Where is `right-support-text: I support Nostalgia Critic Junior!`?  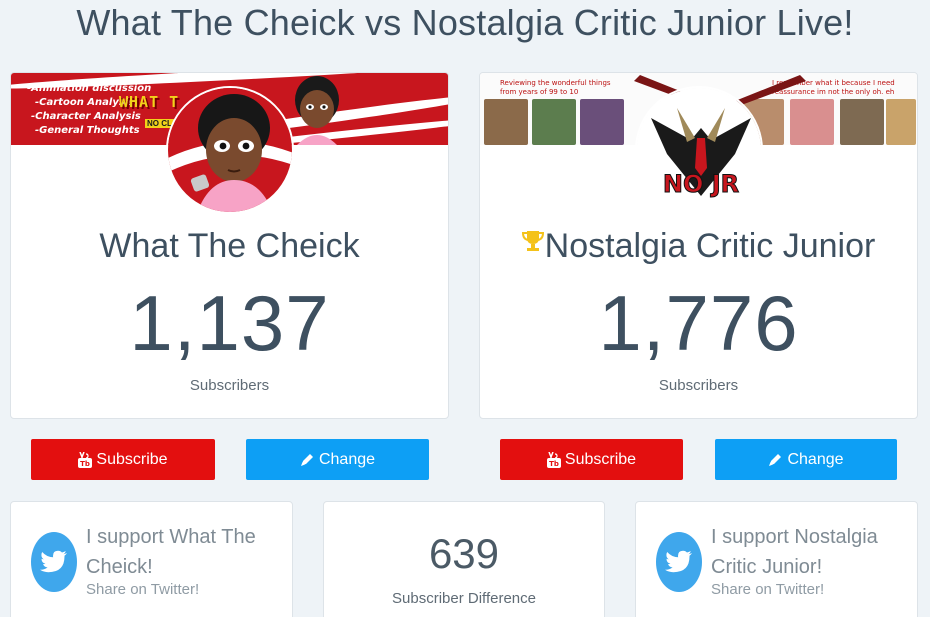
right-support-text: I support Nostalgia Critic Junior! is located at coordinates (794, 552).